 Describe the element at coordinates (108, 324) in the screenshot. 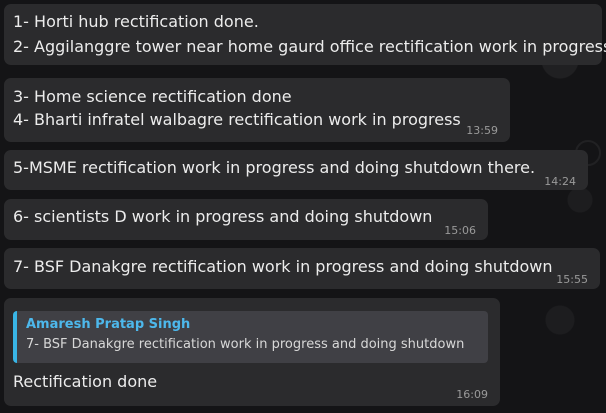

I see `quoted-reply-author: Amaresh Pratap Singh` at that location.